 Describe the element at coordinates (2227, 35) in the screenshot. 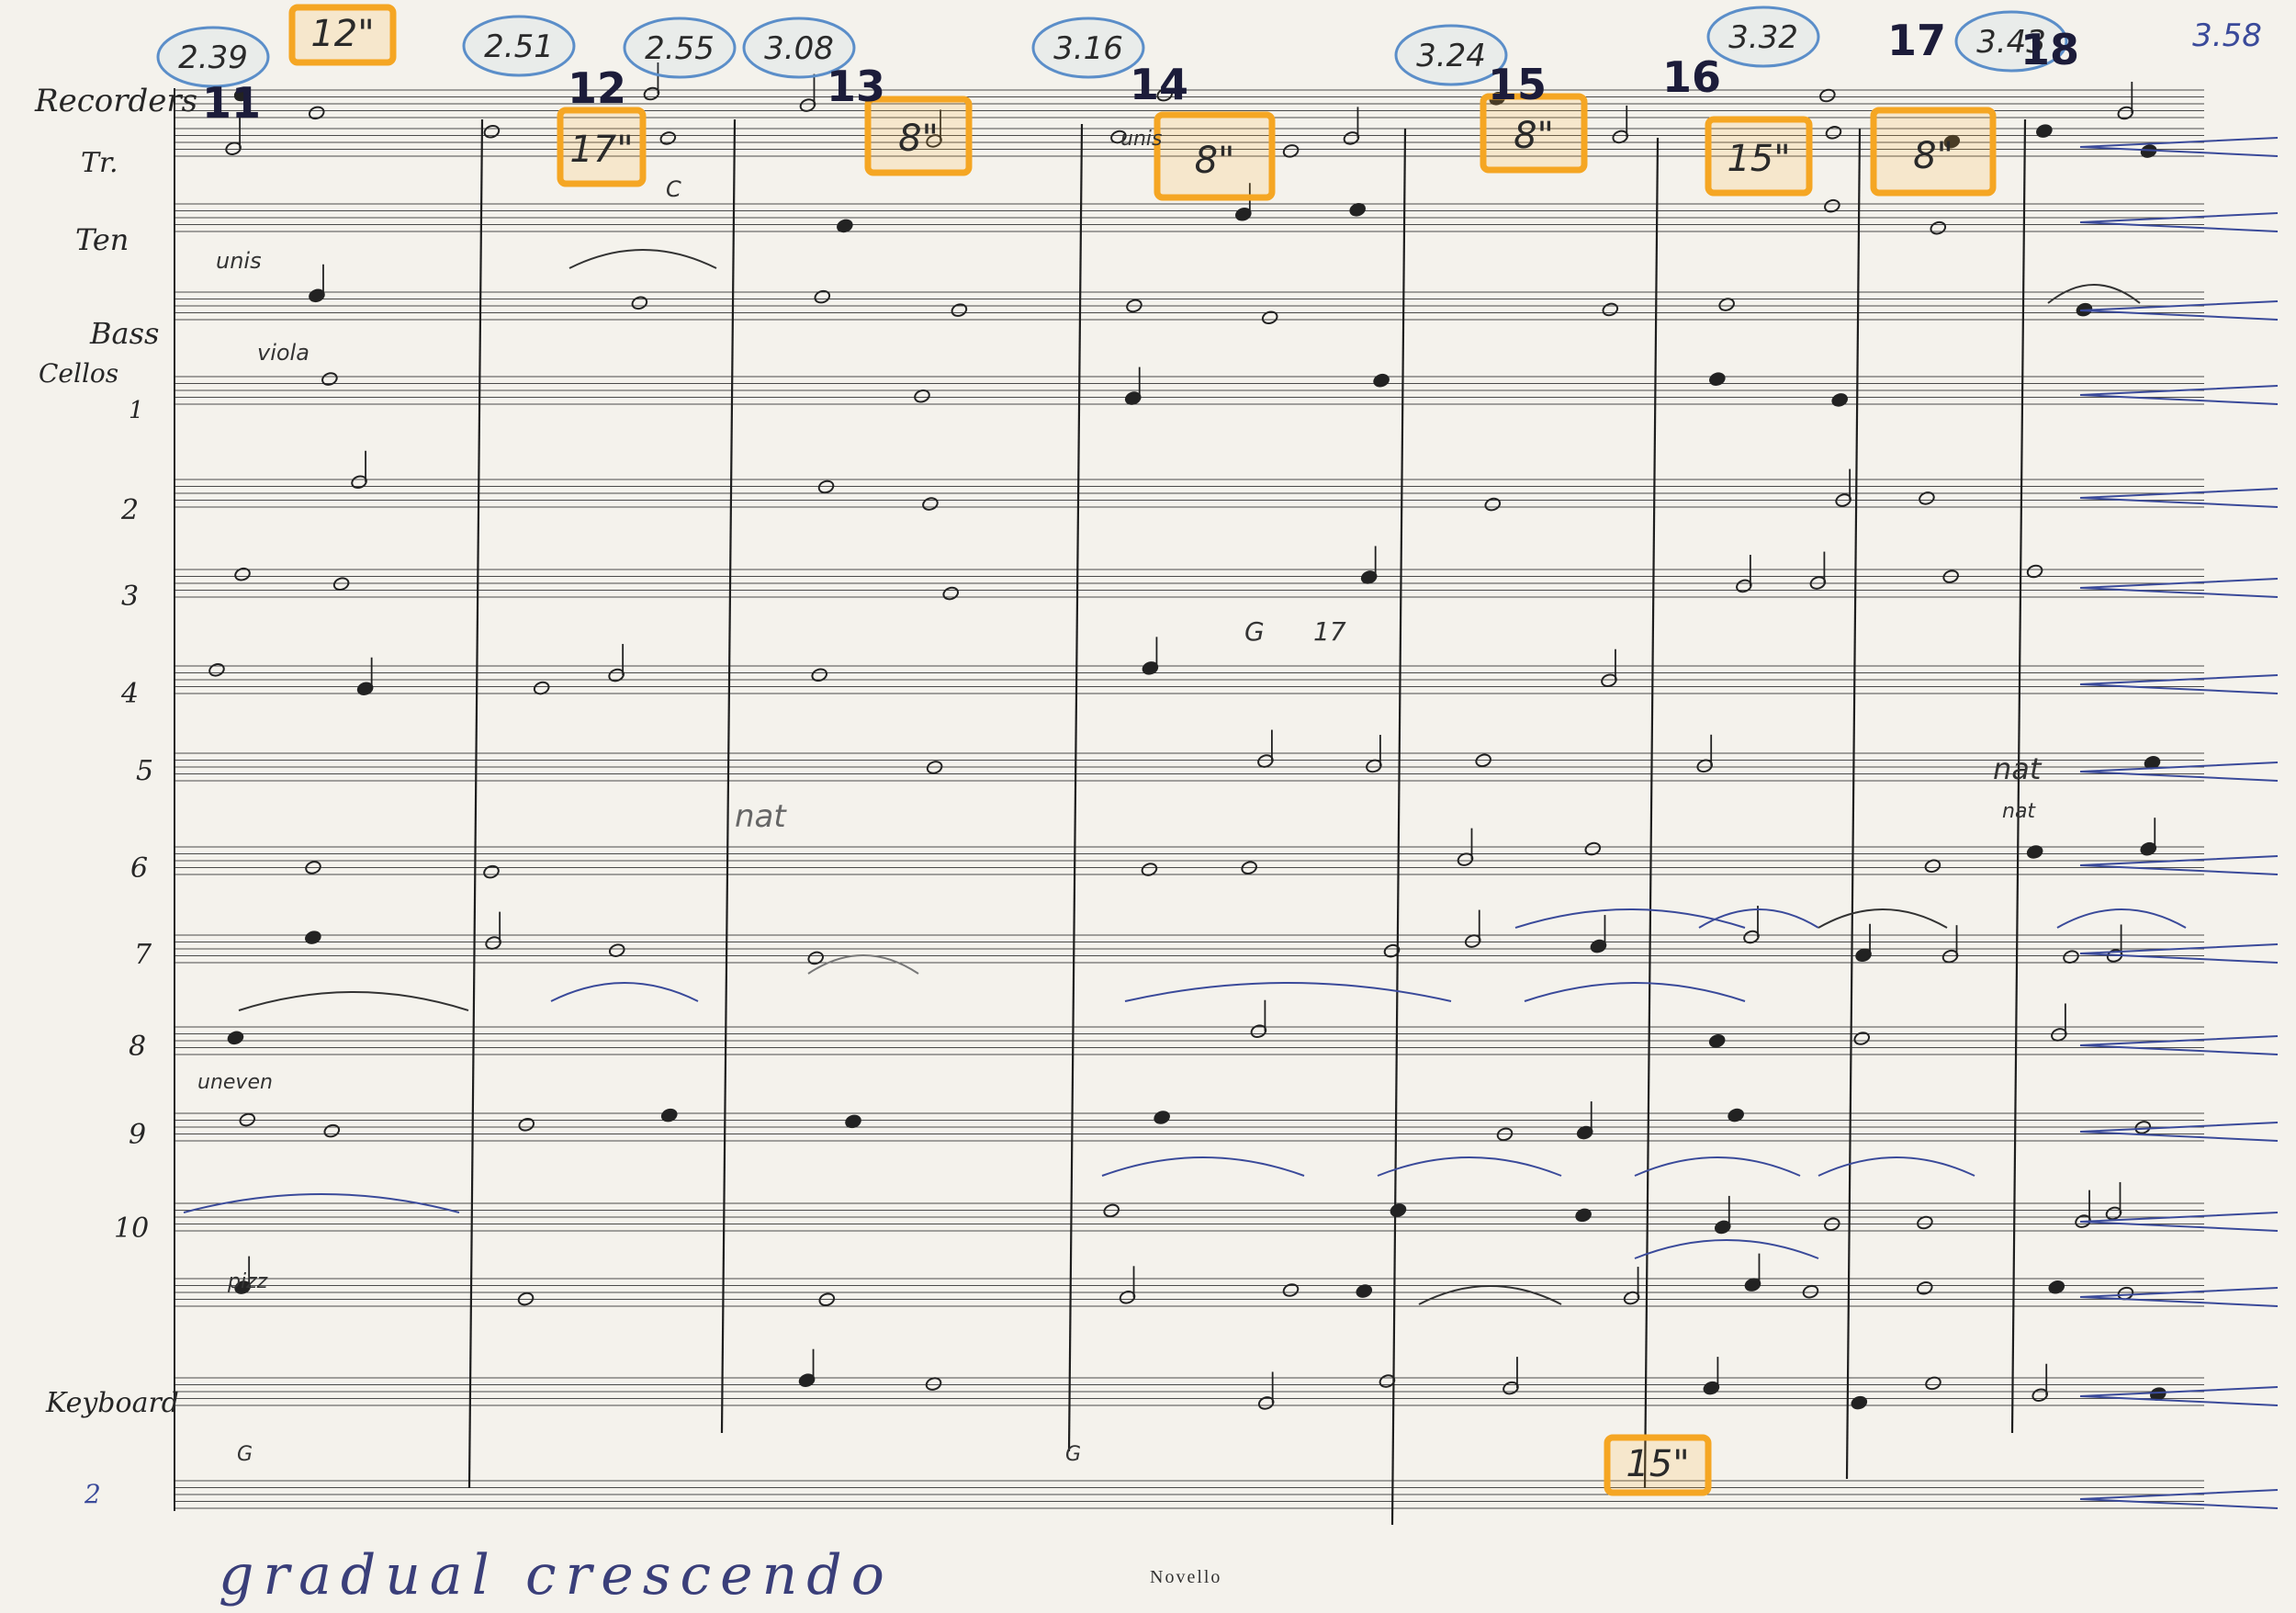

I see `timing-9: 3.58` at that location.